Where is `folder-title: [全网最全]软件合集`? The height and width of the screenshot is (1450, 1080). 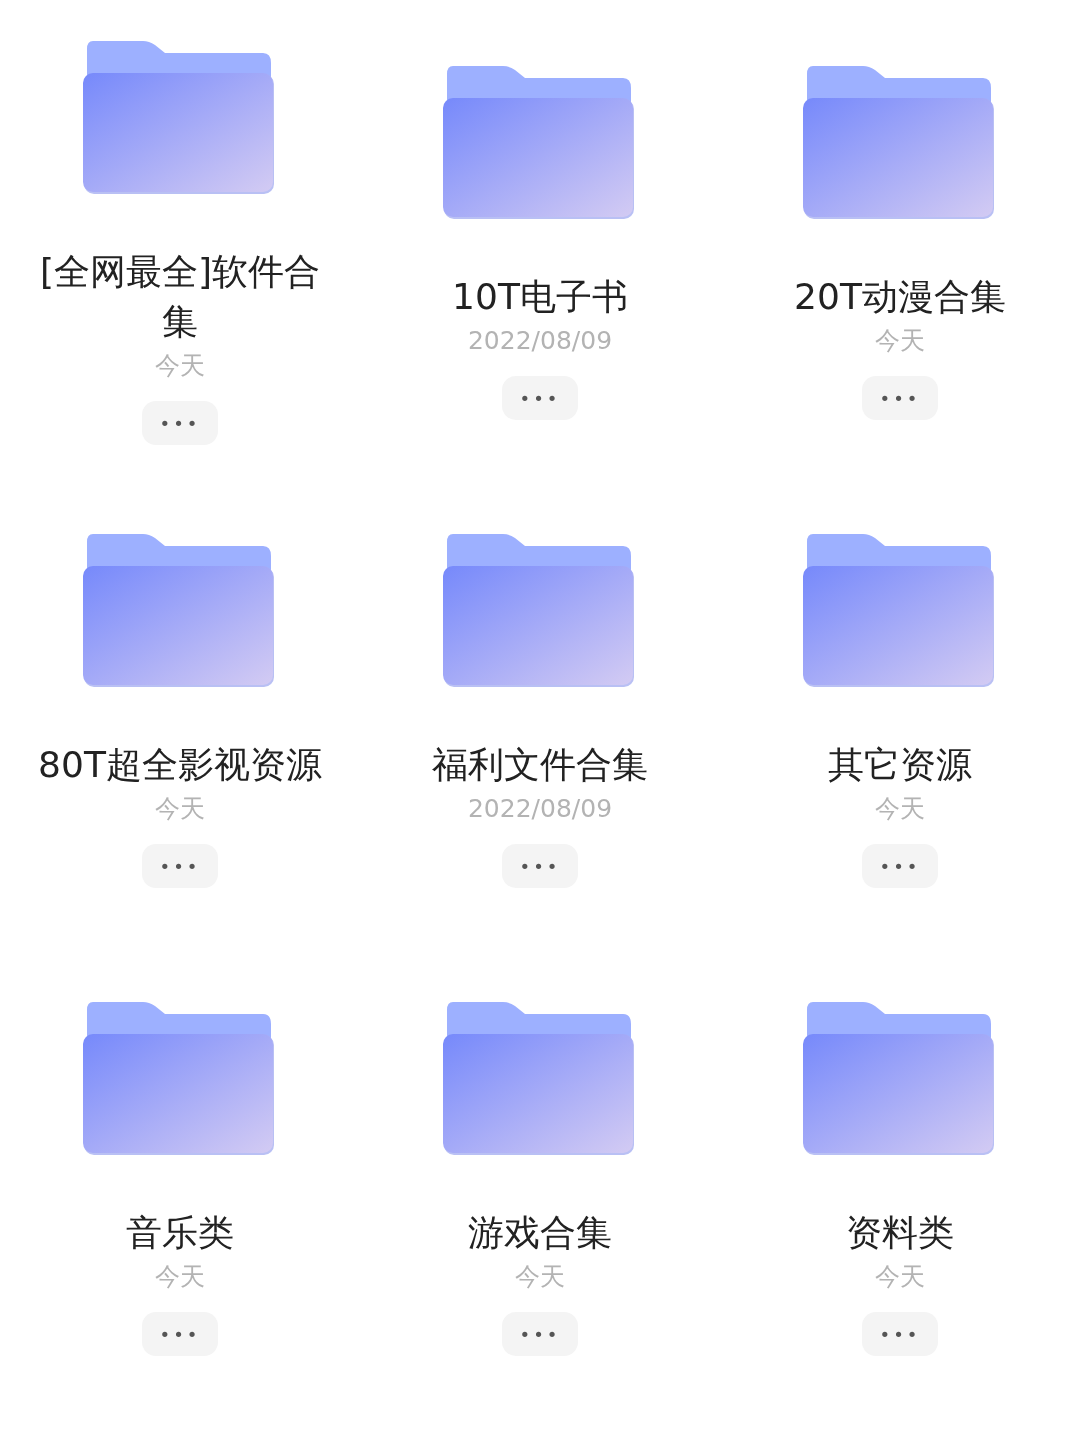
folder-title: [全网最全]软件合集 is located at coordinates (180, 297).